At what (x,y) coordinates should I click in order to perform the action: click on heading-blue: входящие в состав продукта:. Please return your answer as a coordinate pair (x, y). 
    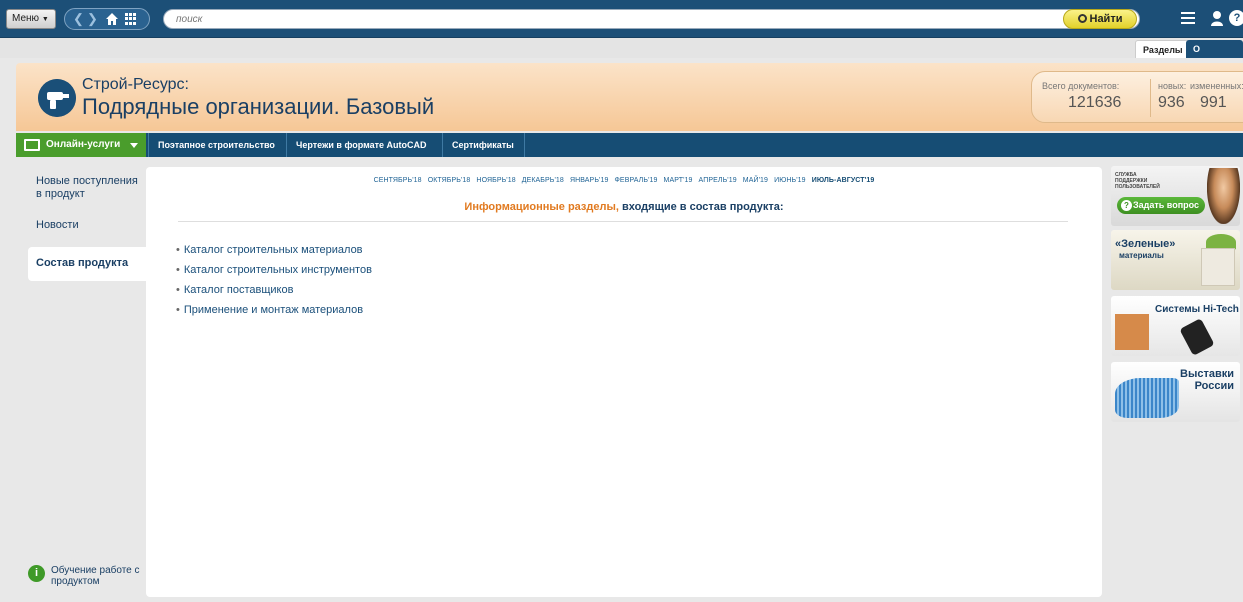
    Looking at the image, I should click on (702, 207).